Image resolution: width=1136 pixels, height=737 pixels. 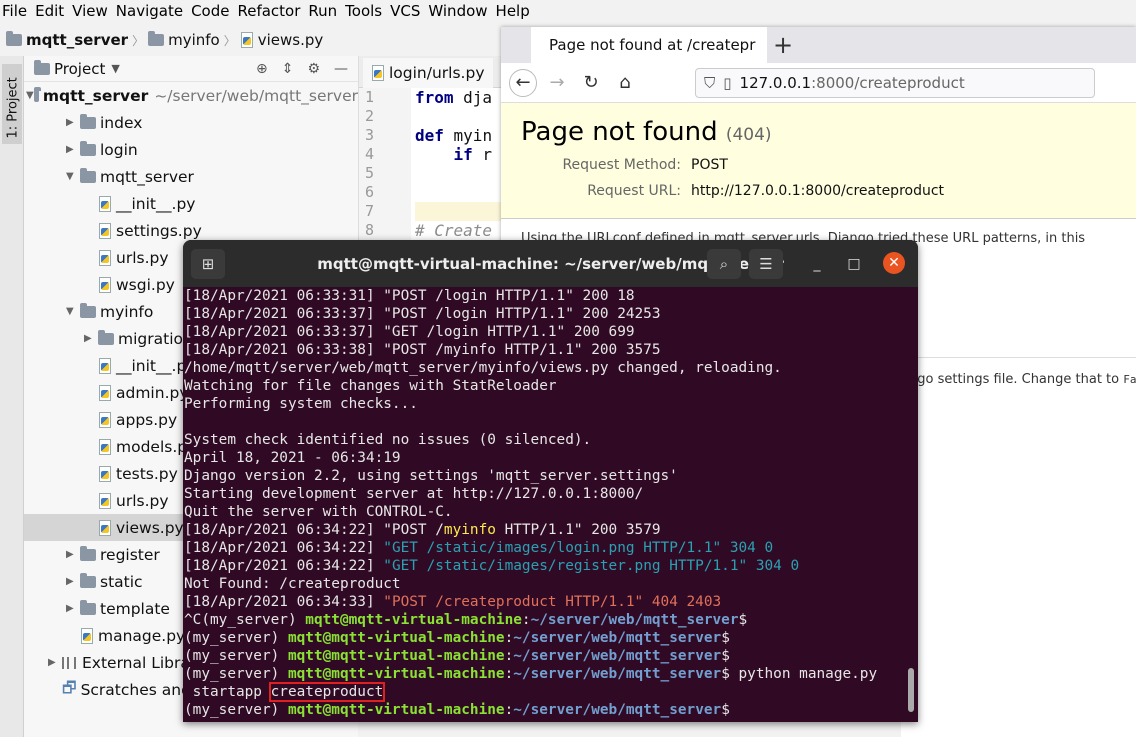 What do you see at coordinates (268, 11) in the screenshot?
I see `menu-refactor: Refactor` at bounding box center [268, 11].